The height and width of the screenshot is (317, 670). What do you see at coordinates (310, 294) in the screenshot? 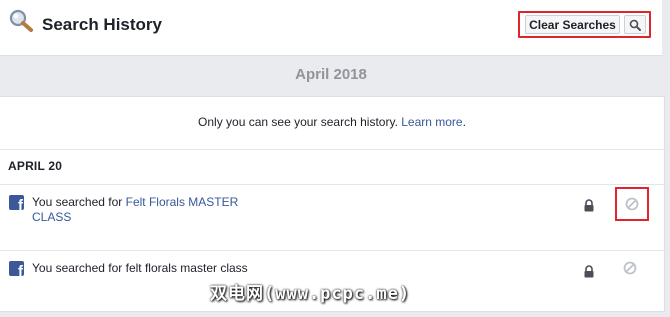
I see `watermark-text: 双电网(www.pcpc.me)` at bounding box center [310, 294].